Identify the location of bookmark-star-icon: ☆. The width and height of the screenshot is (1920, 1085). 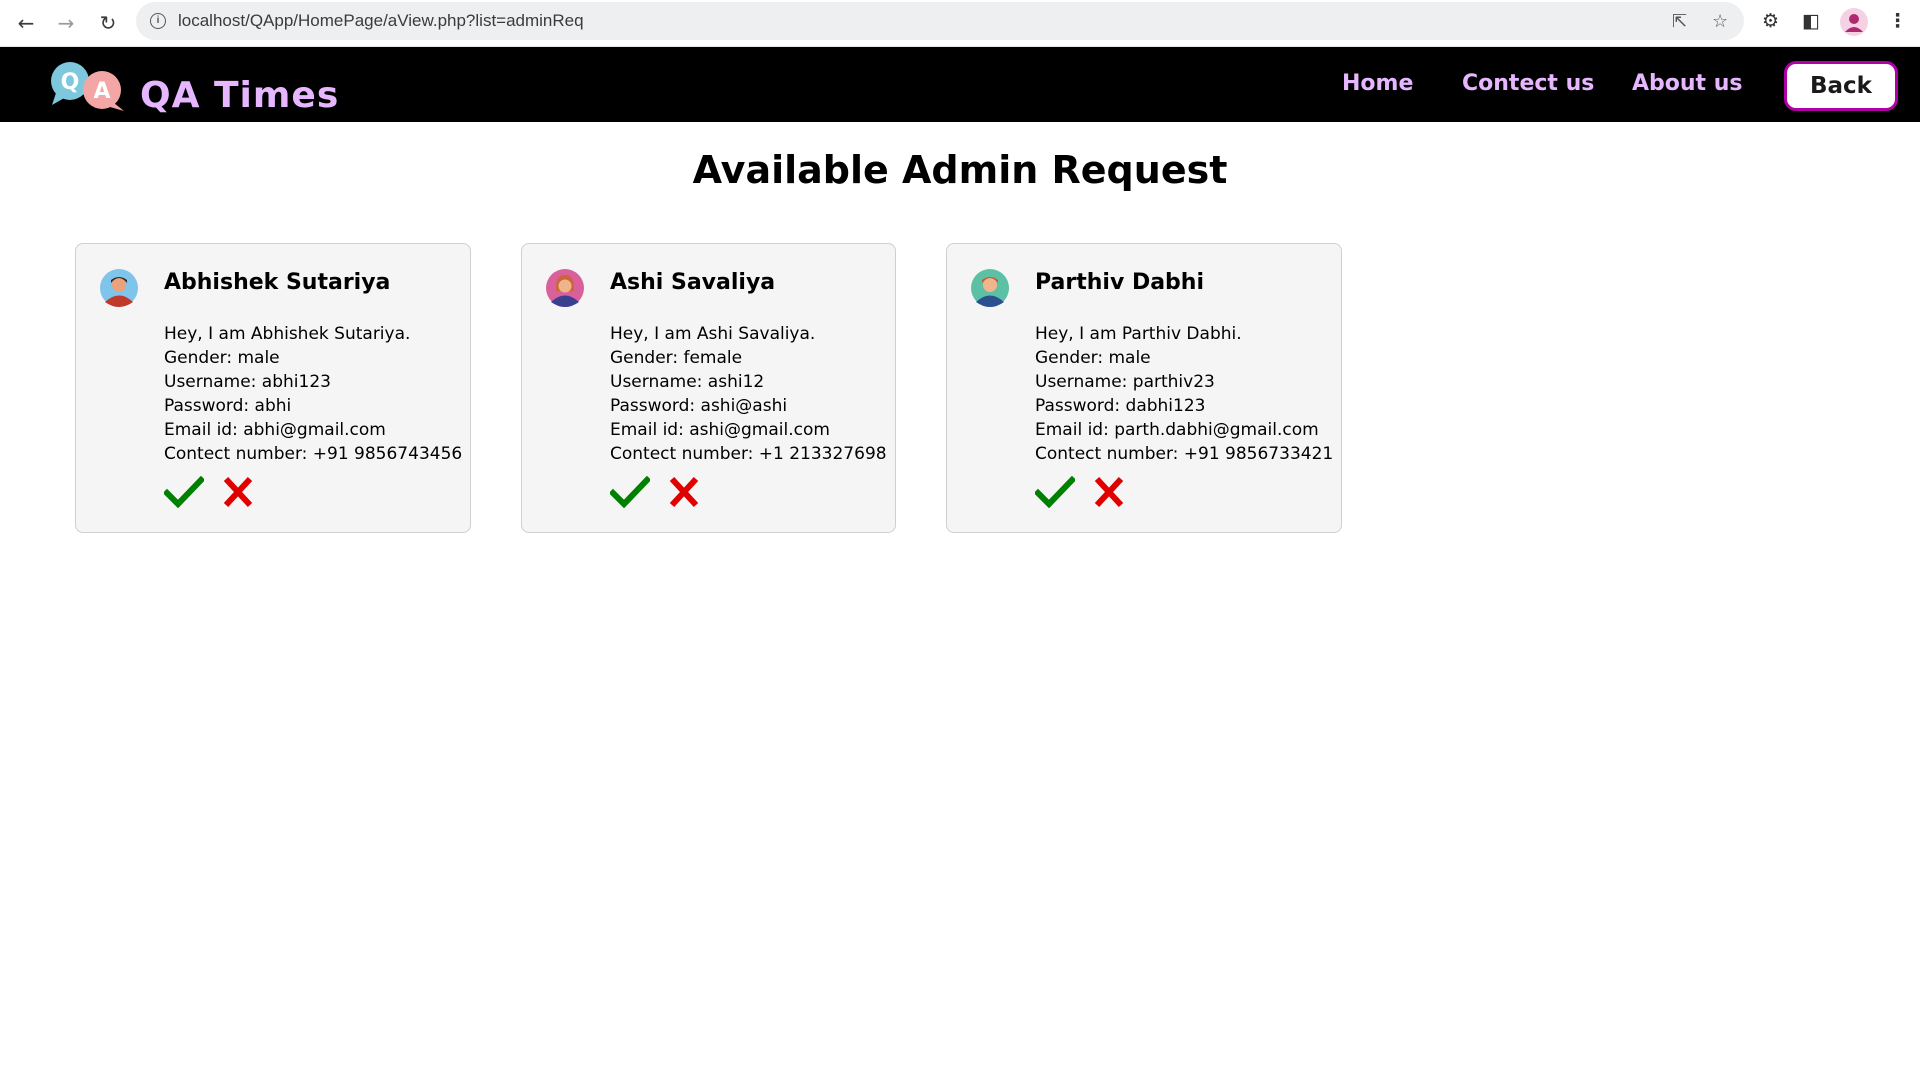
(1720, 21).